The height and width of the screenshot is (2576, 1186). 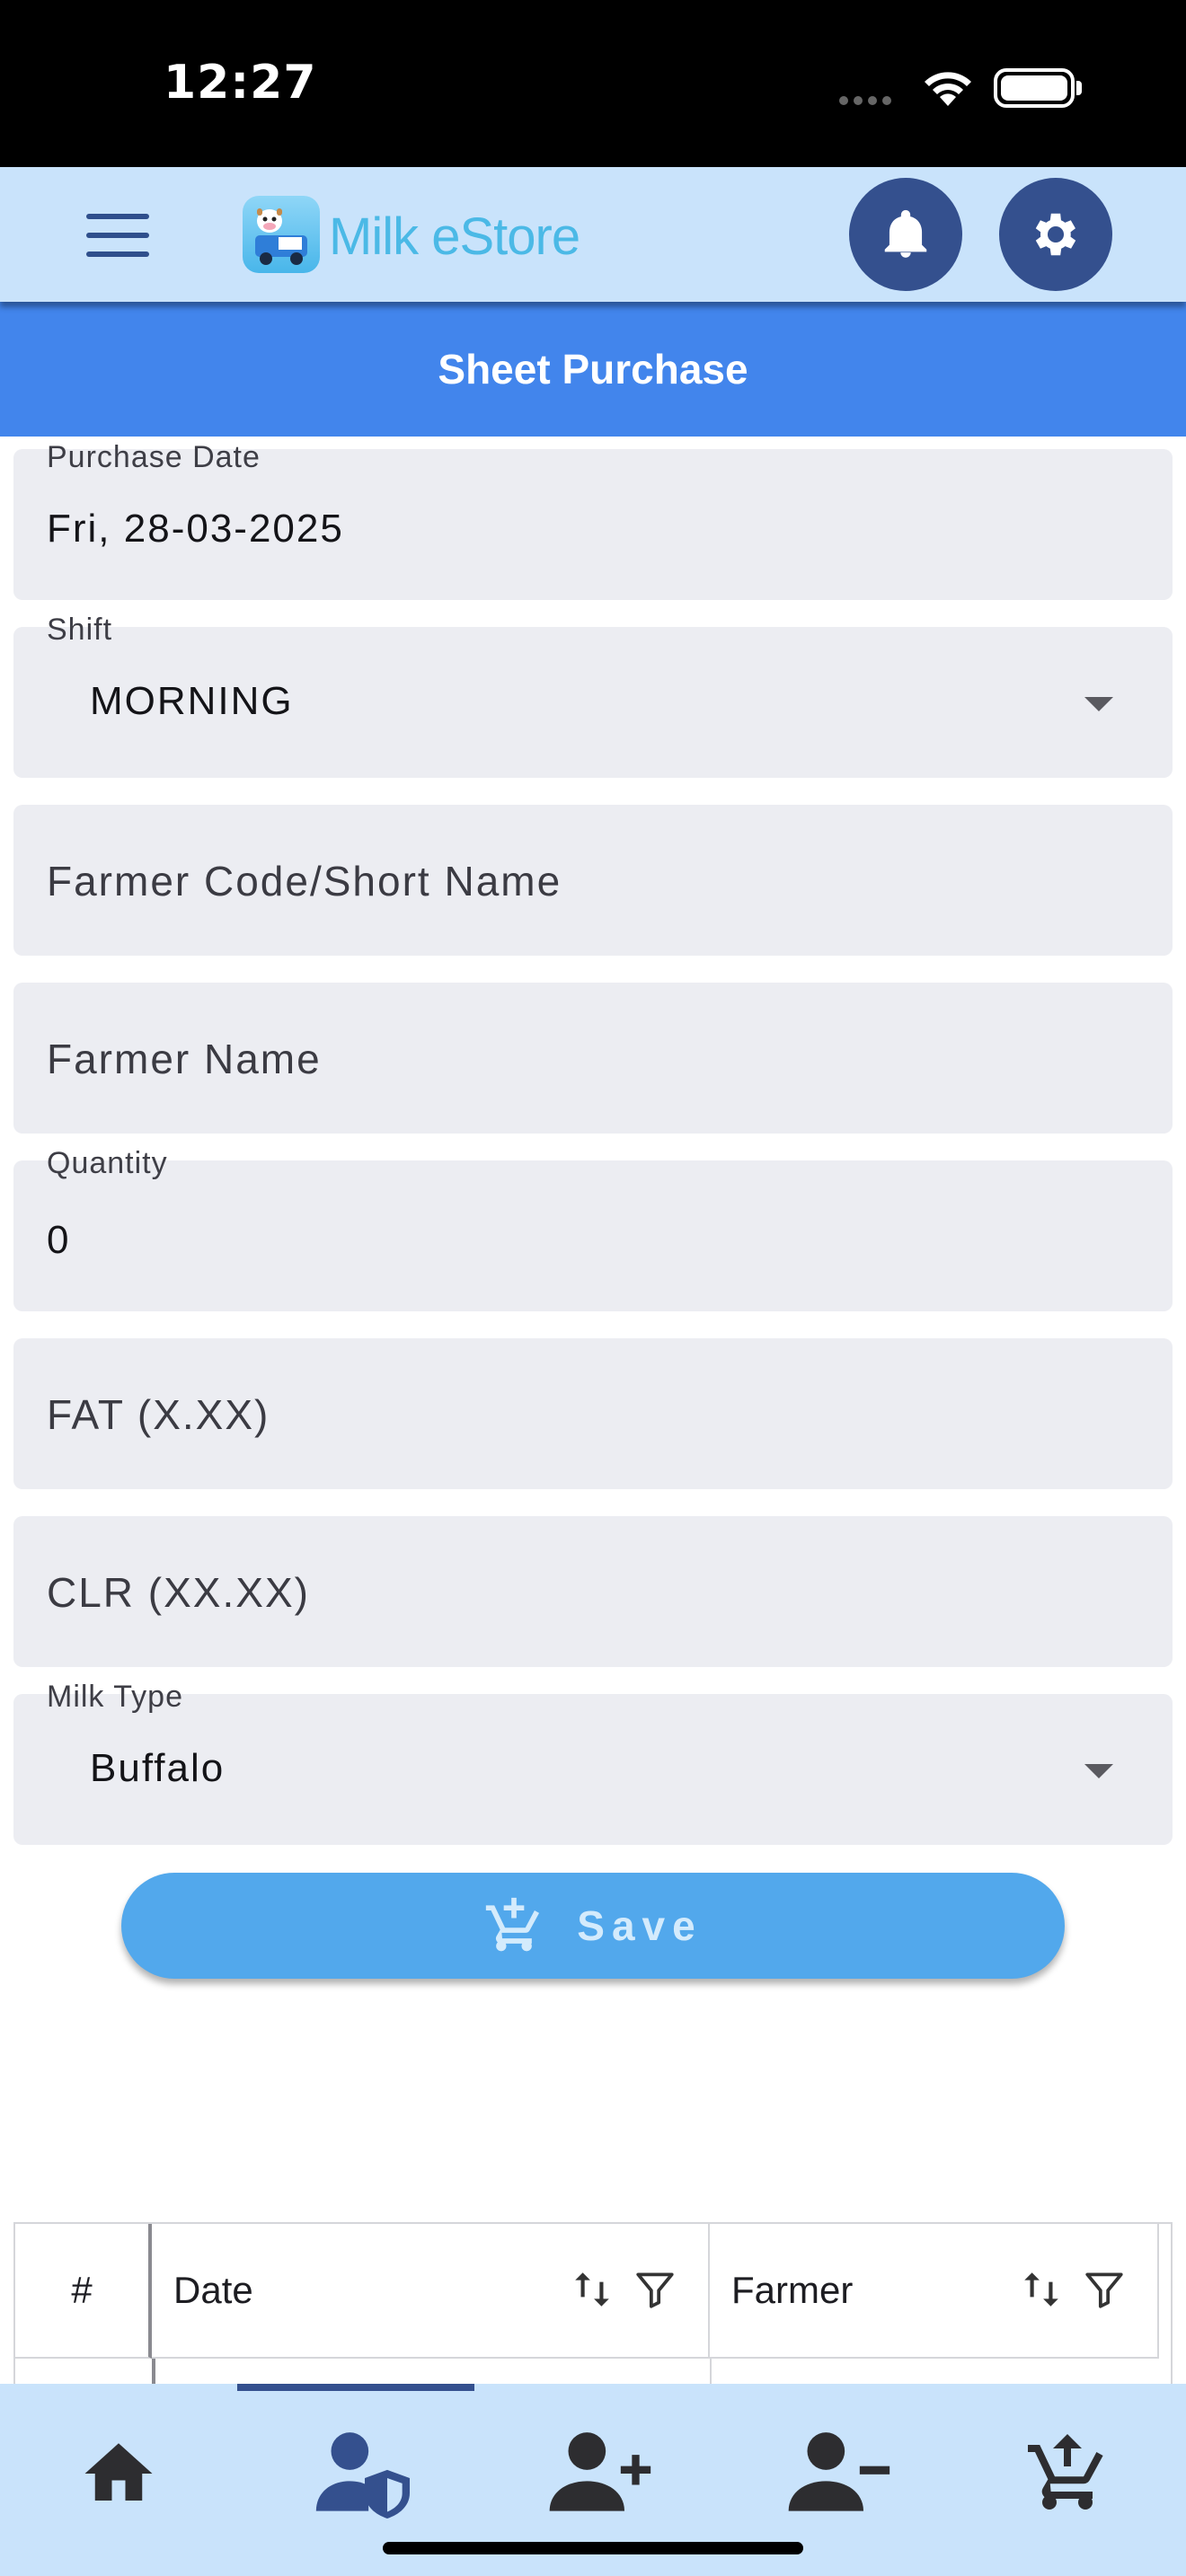 What do you see at coordinates (593, 520) in the screenshot?
I see `purchase-date-field: Purchase Date Fri, 28-03-2025` at bounding box center [593, 520].